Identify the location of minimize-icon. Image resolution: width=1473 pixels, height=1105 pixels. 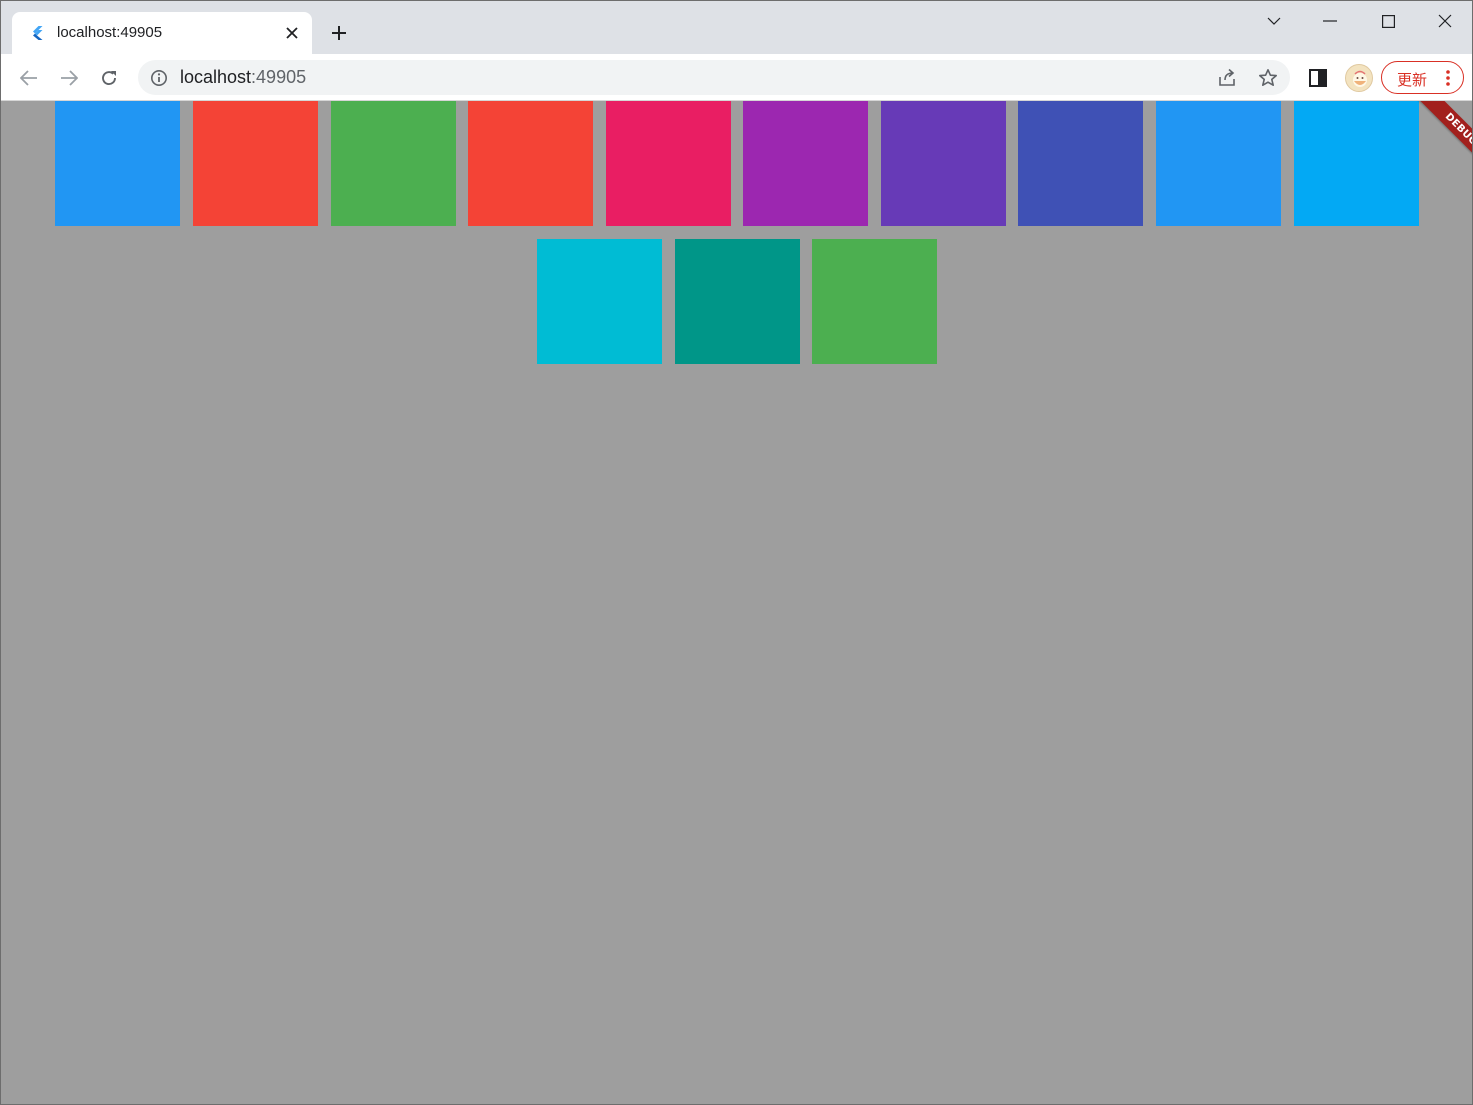
(1330, 21).